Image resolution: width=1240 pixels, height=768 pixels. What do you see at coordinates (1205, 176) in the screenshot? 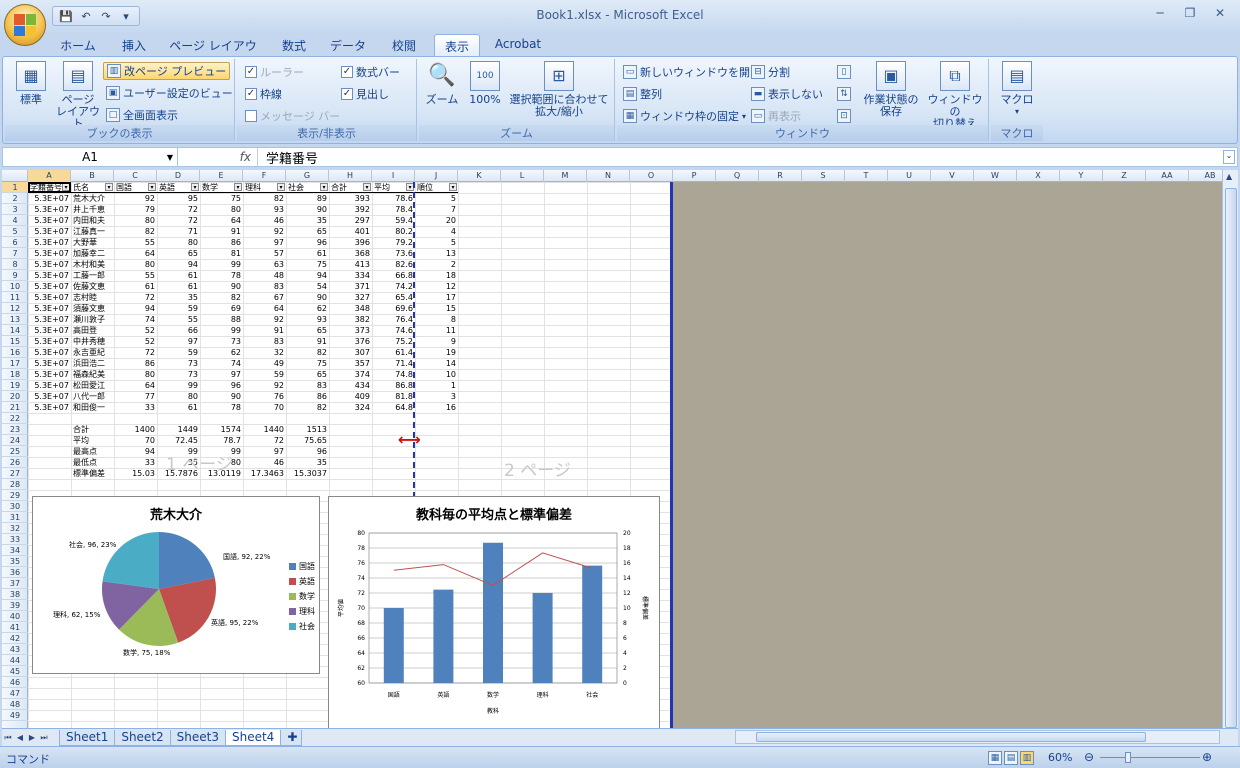
I see `column-header-AB: AB` at bounding box center [1205, 176].